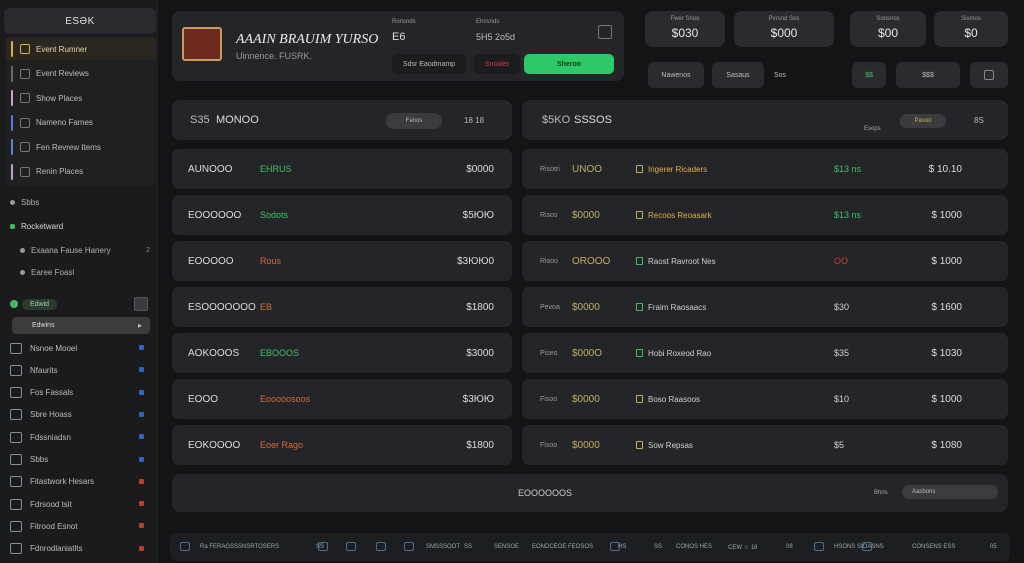 This screenshot has height=563, width=1024. What do you see at coordinates (47, 272) in the screenshot?
I see `sidebar-subitem: Earee Foasl` at bounding box center [47, 272].